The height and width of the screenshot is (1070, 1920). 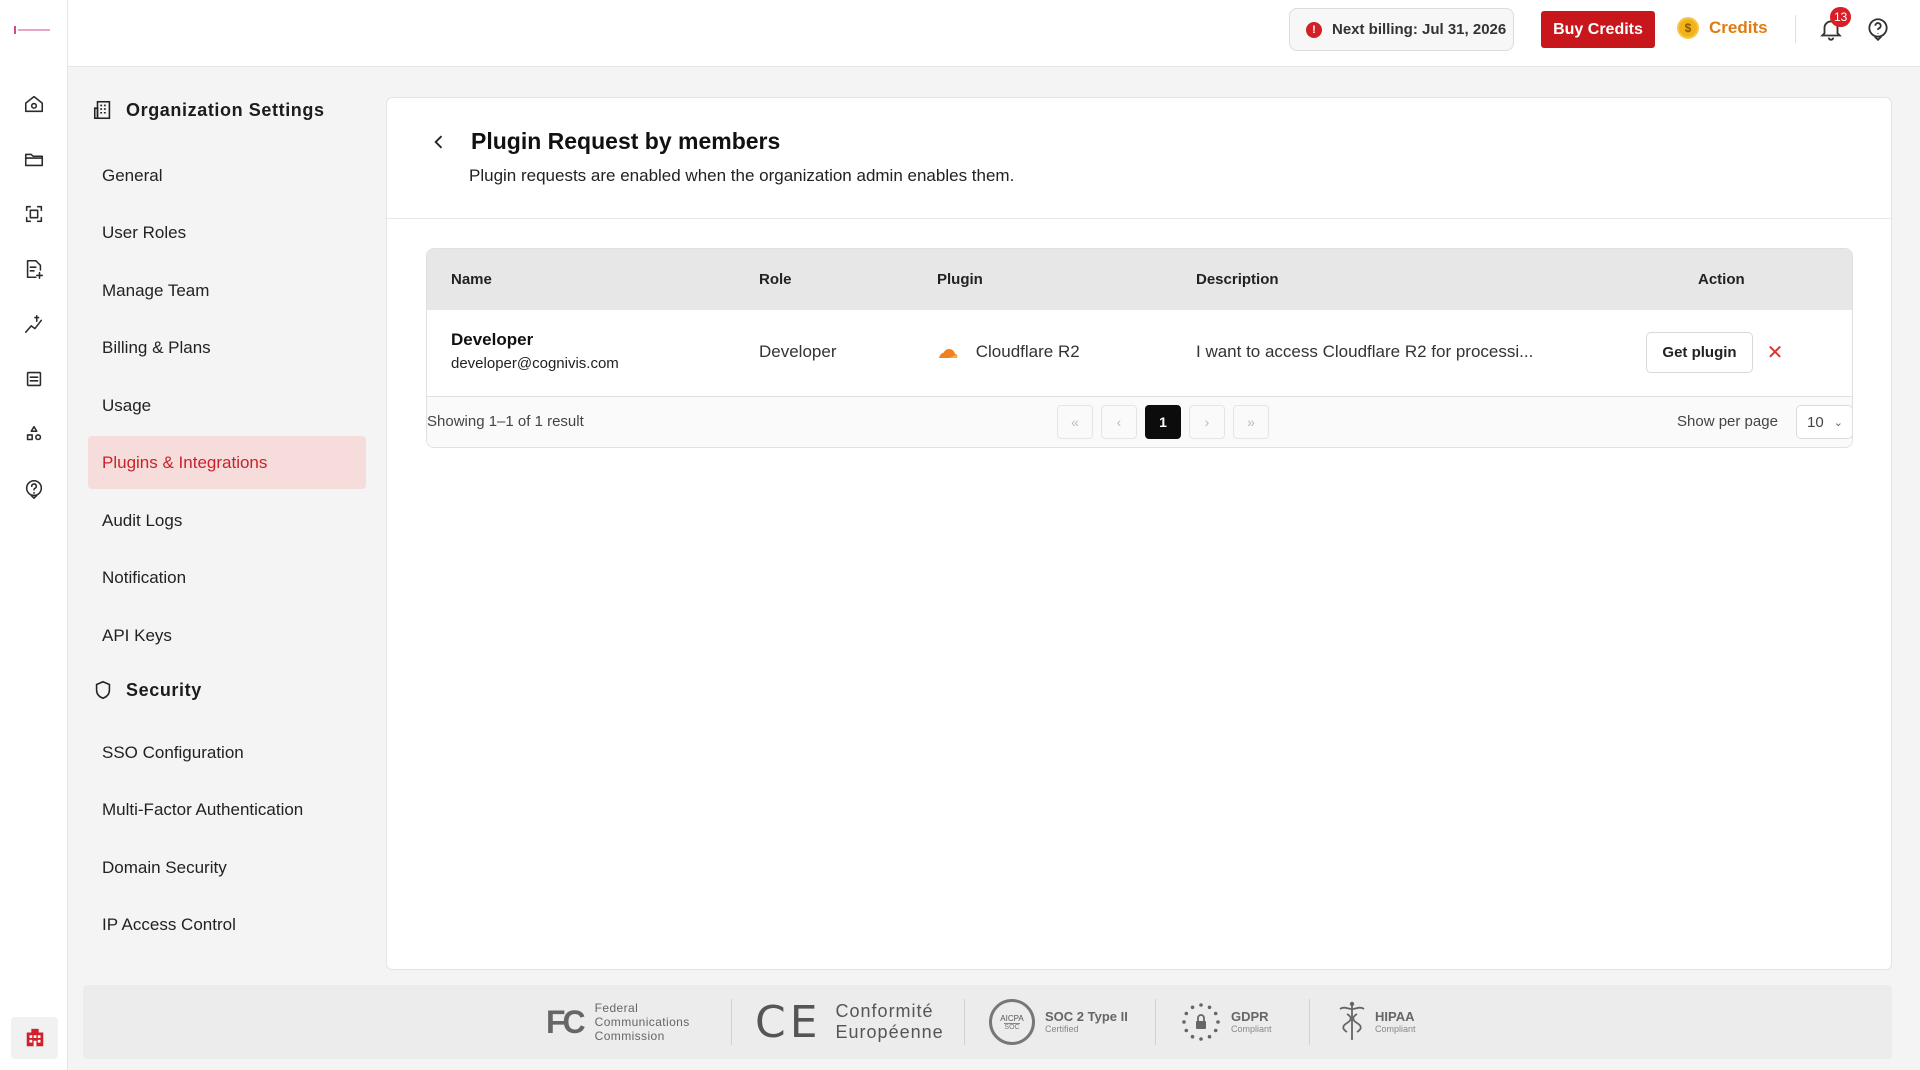 I want to click on nav-item-api-keys: API Keys, so click(x=227, y=635).